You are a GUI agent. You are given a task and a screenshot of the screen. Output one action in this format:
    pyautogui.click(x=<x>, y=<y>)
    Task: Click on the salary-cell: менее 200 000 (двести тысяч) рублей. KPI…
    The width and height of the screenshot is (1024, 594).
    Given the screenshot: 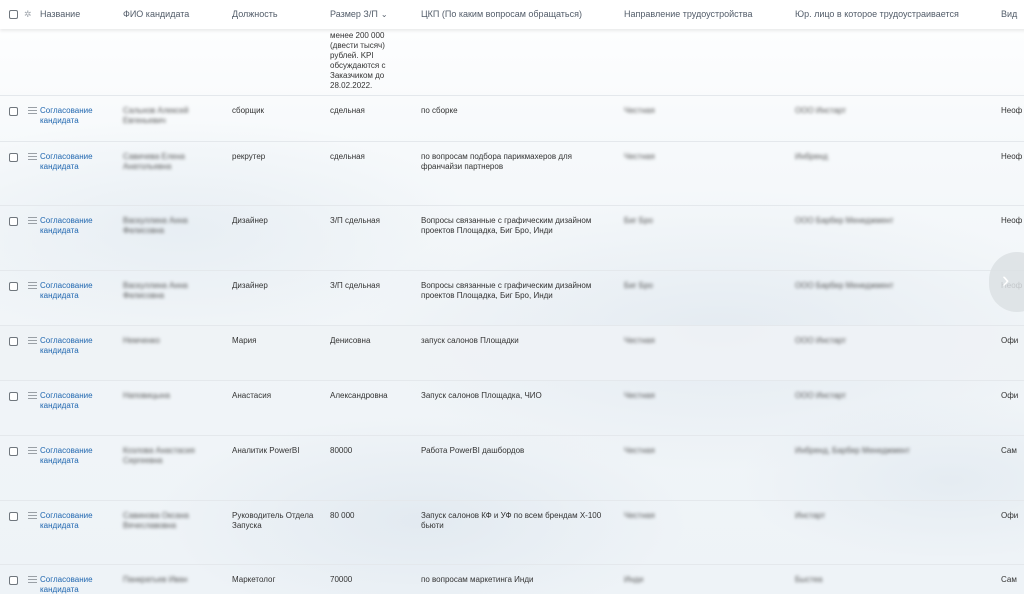 What is the action you would take?
    pyautogui.click(x=358, y=60)
    